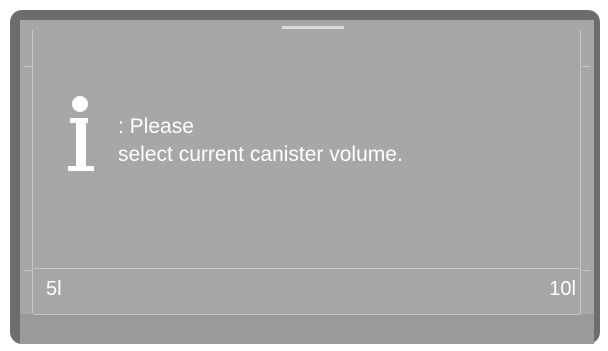 The width and height of the screenshot is (608, 351). What do you see at coordinates (586, 66) in the screenshot?
I see `right-tick-top` at bounding box center [586, 66].